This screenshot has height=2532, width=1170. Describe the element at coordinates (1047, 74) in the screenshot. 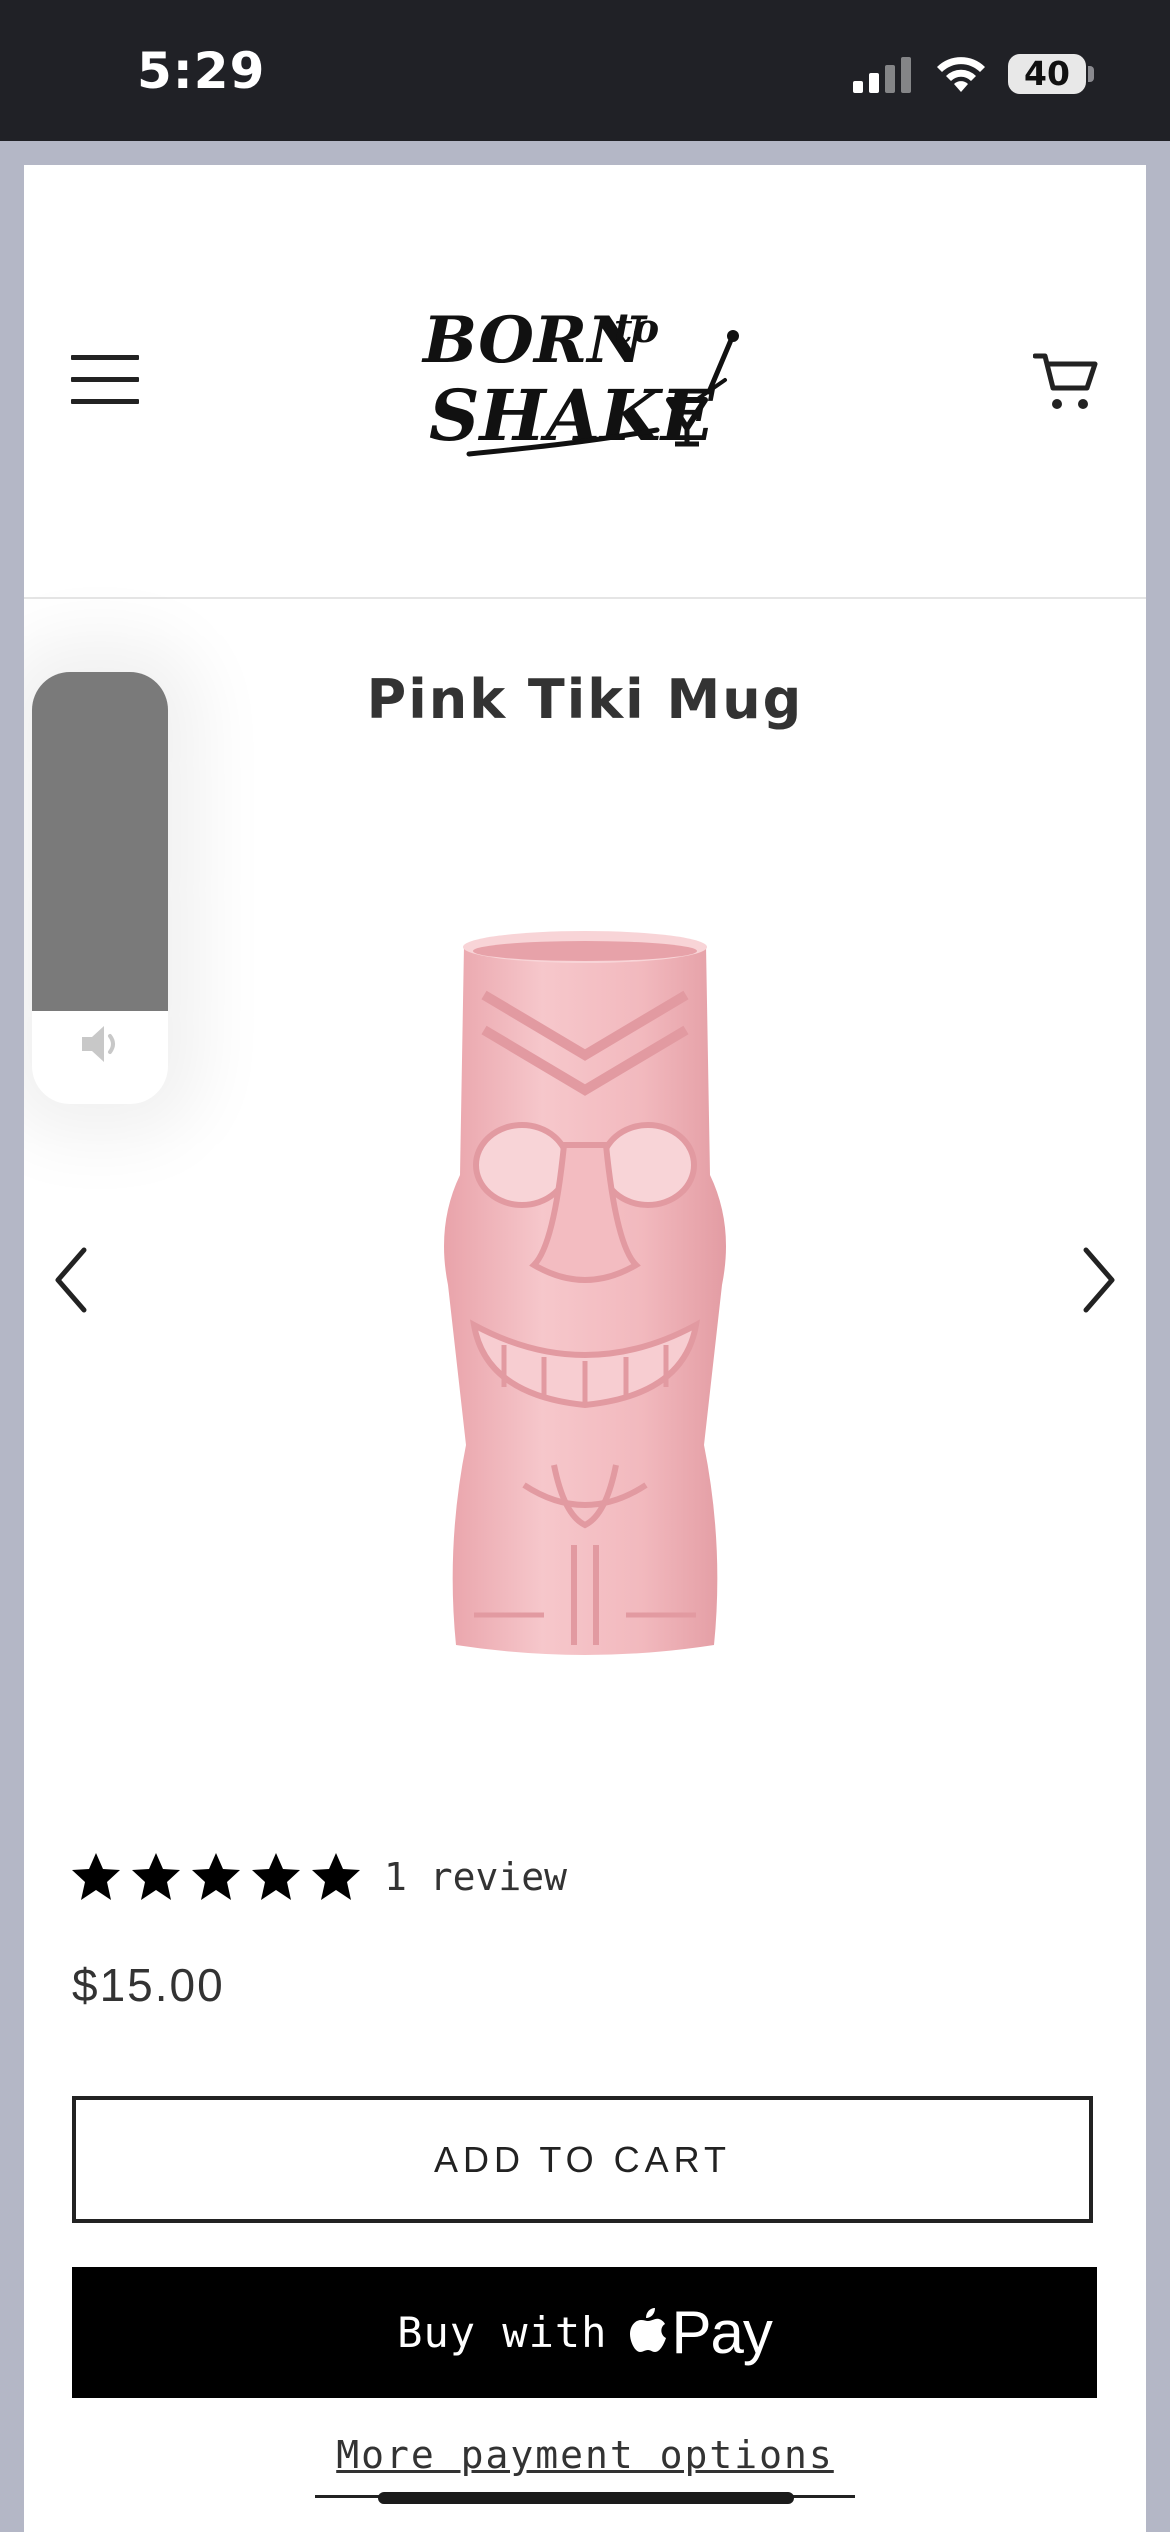

I see `battery-indicator: 40` at that location.